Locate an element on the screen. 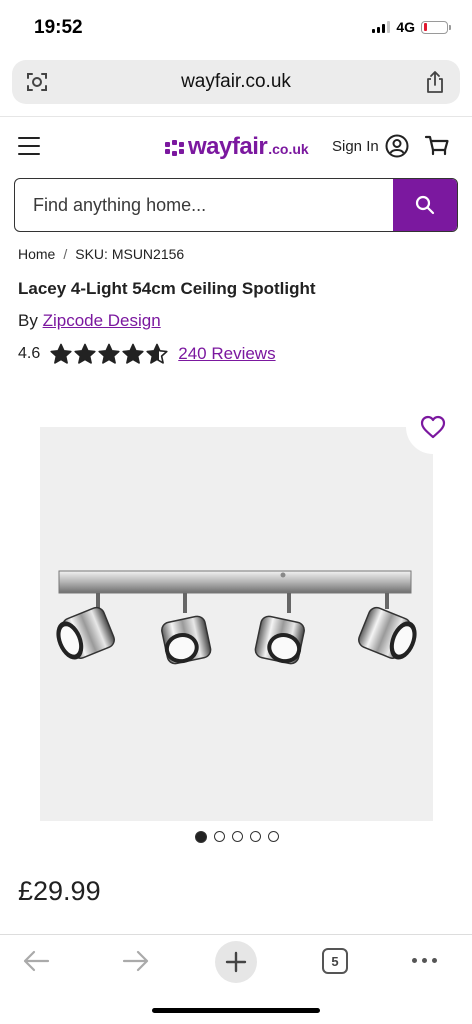 Image resolution: width=472 pixels, height=1024 pixels. search-input is located at coordinates (205, 205).